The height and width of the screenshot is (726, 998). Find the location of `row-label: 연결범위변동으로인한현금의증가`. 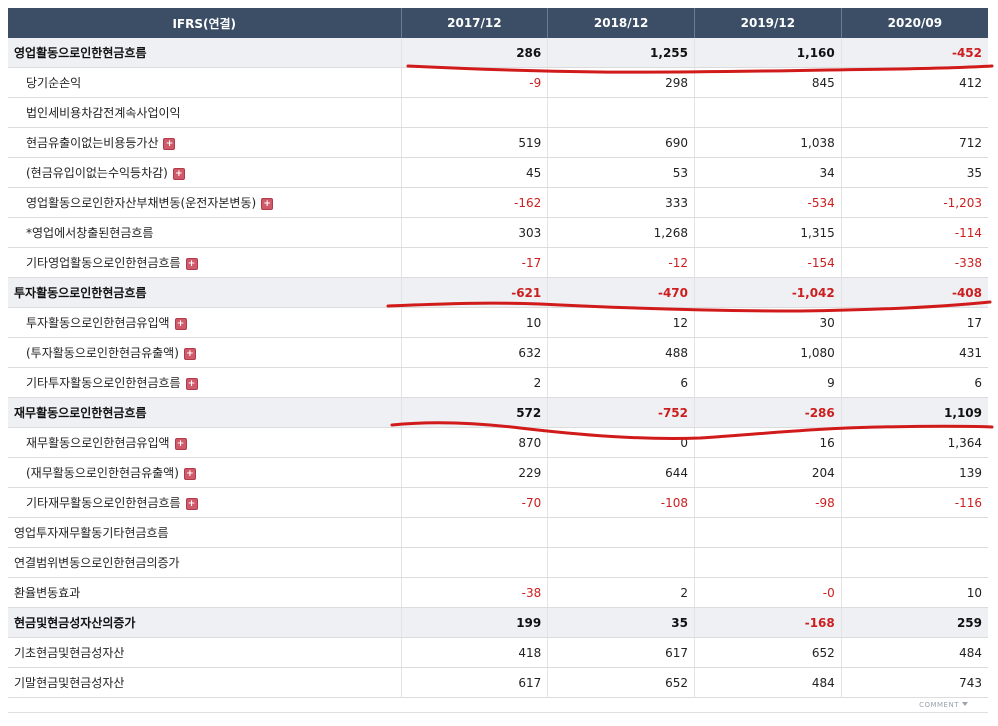

row-label: 연결범위변동으로인한현금의증가 is located at coordinates (204, 562).